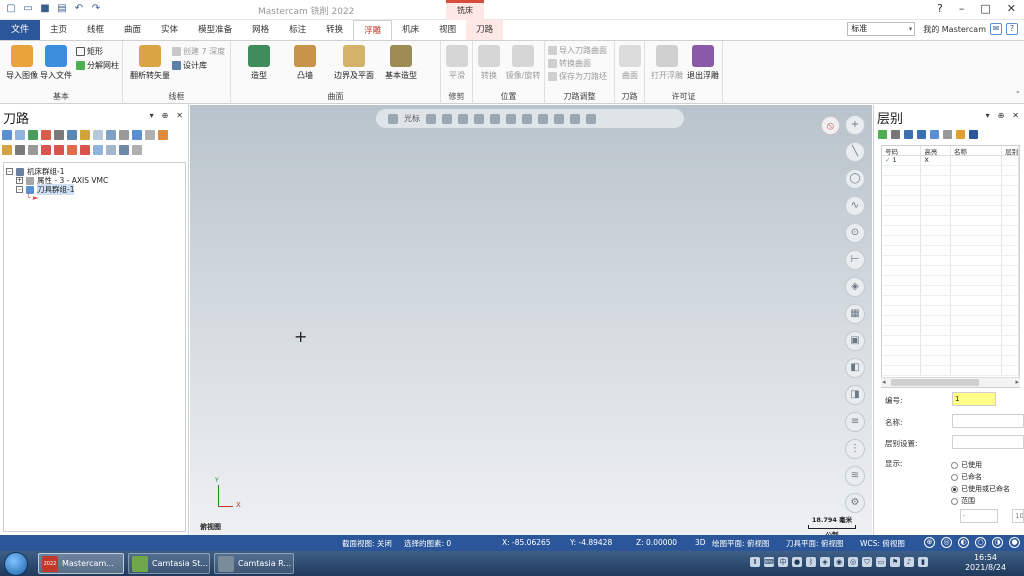 Image resolution: width=1024 pixels, height=576 pixels. I want to click on tab-home: 主页, so click(58, 30).